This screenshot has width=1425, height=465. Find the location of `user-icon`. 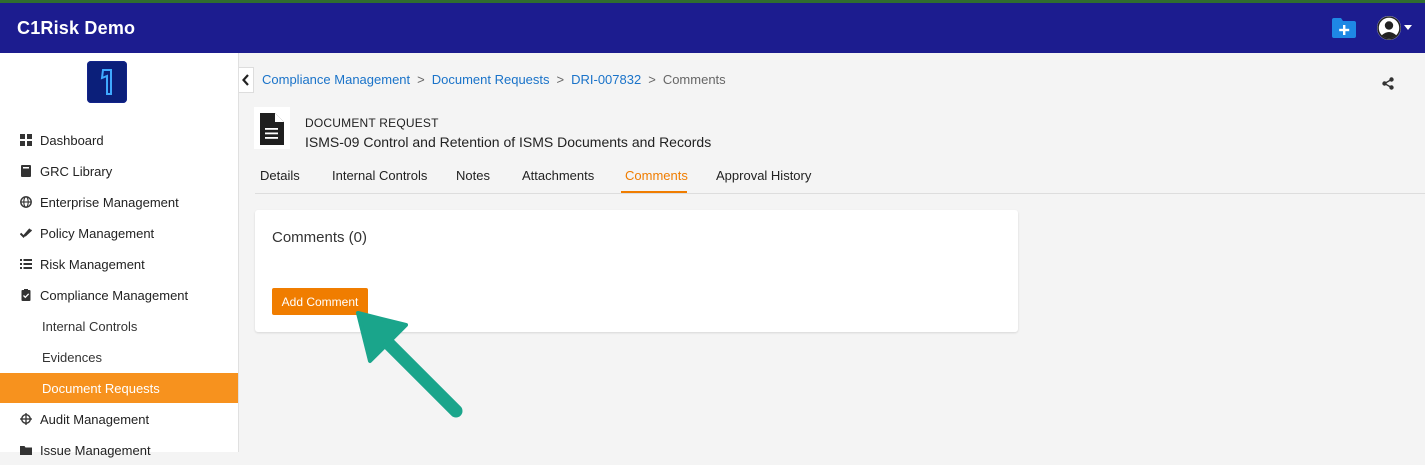

user-icon is located at coordinates (1389, 28).